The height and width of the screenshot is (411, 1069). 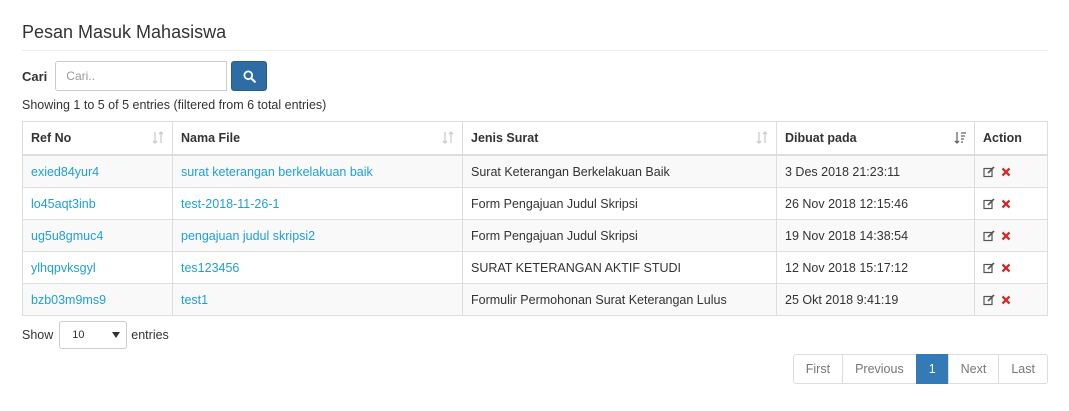 I want to click on cell-dibuat-pada: 26 Nov 2018 12:15:46, so click(x=875, y=203).